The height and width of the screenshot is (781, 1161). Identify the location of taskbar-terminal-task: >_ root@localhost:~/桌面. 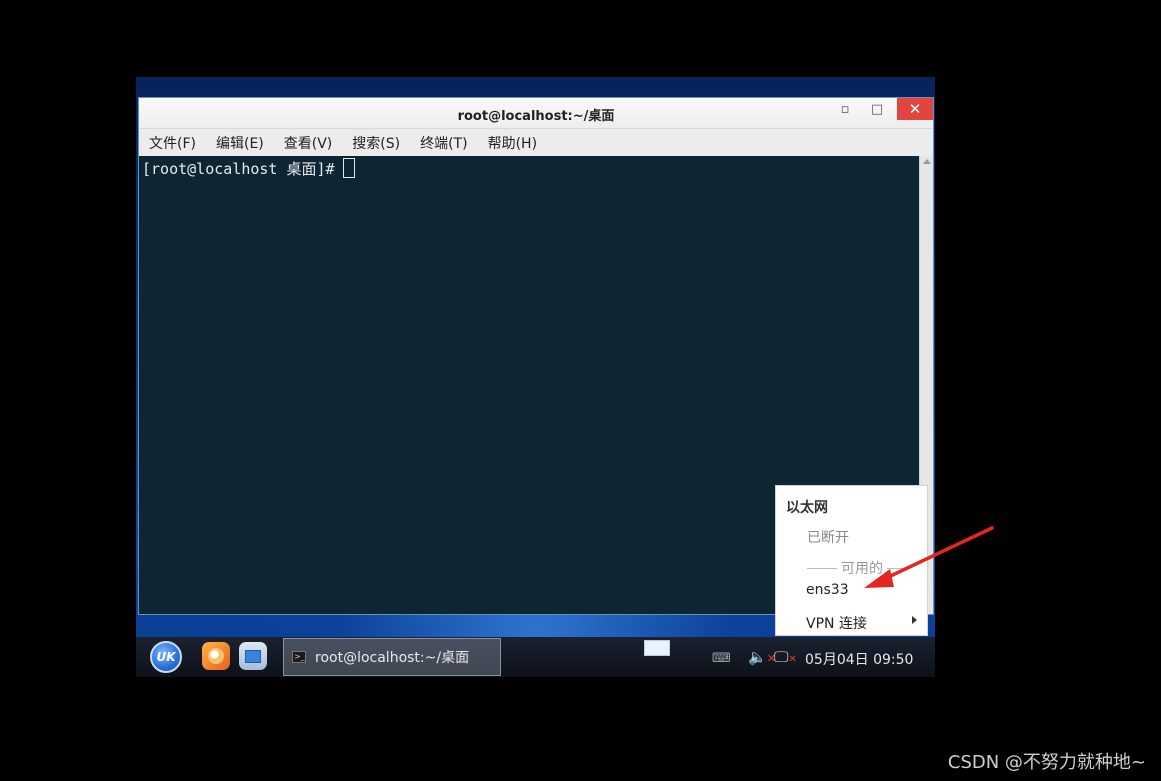
(392, 657).